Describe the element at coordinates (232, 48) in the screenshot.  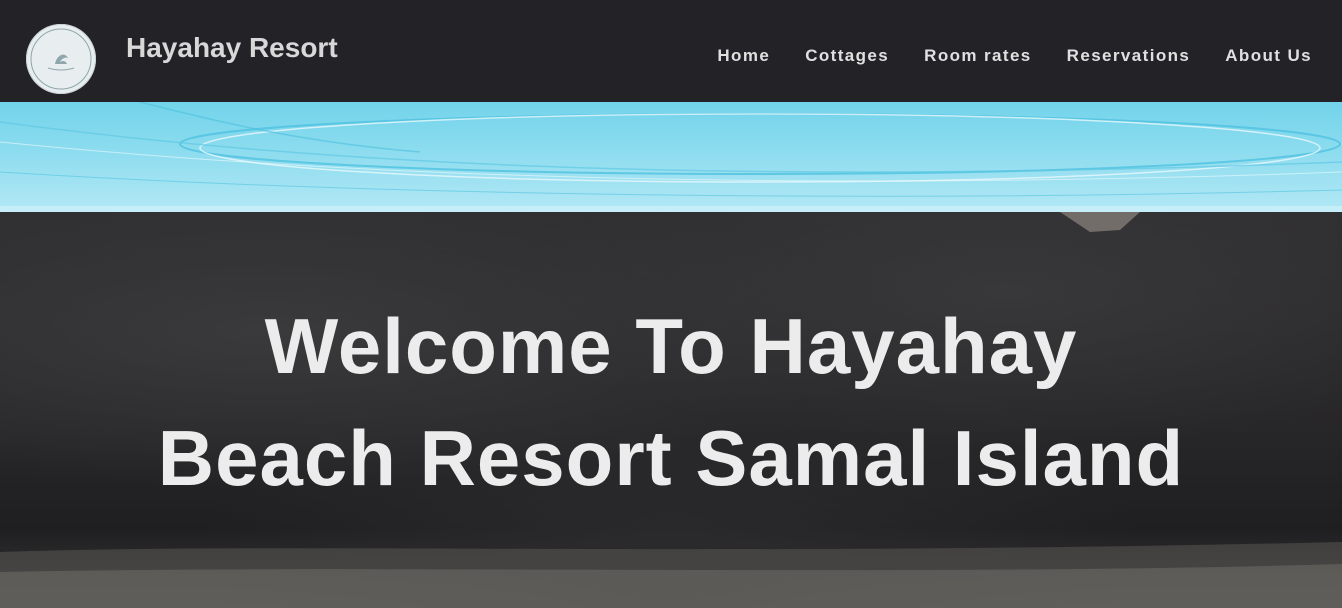
I see `brand-title: Hayahay Resort` at that location.